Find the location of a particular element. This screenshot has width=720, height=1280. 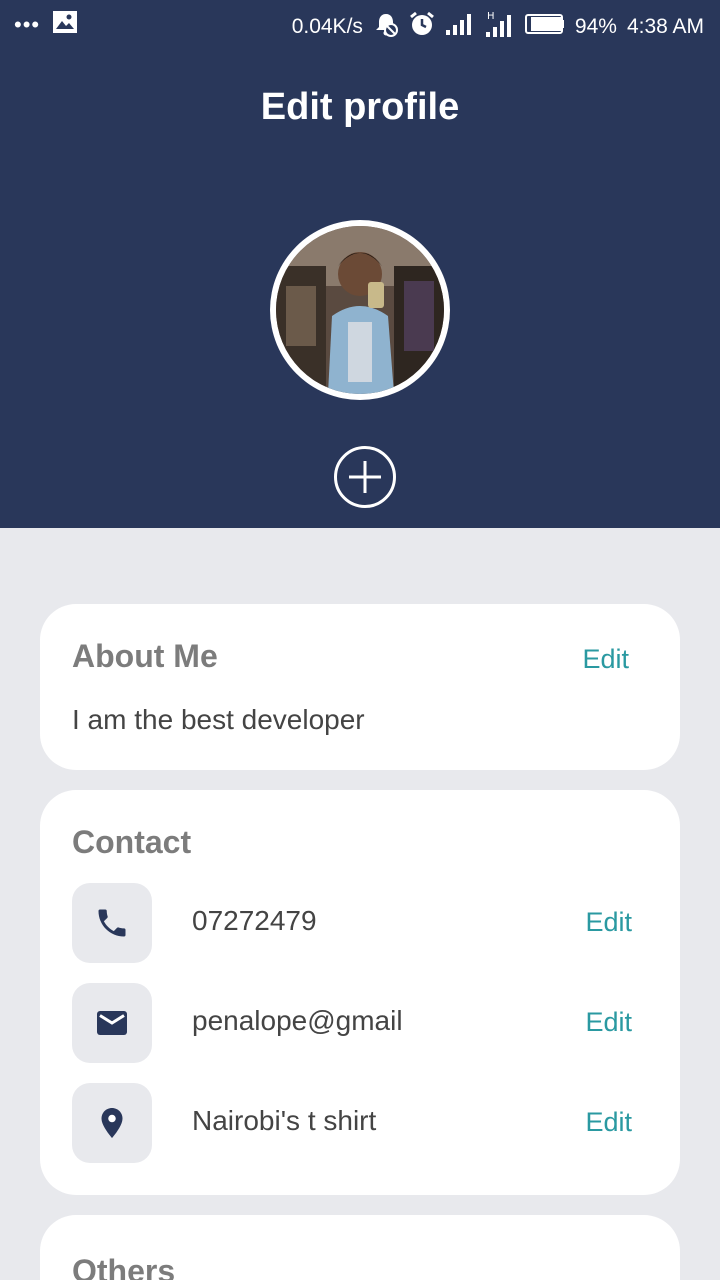

mute-bell-icon is located at coordinates (386, 27).